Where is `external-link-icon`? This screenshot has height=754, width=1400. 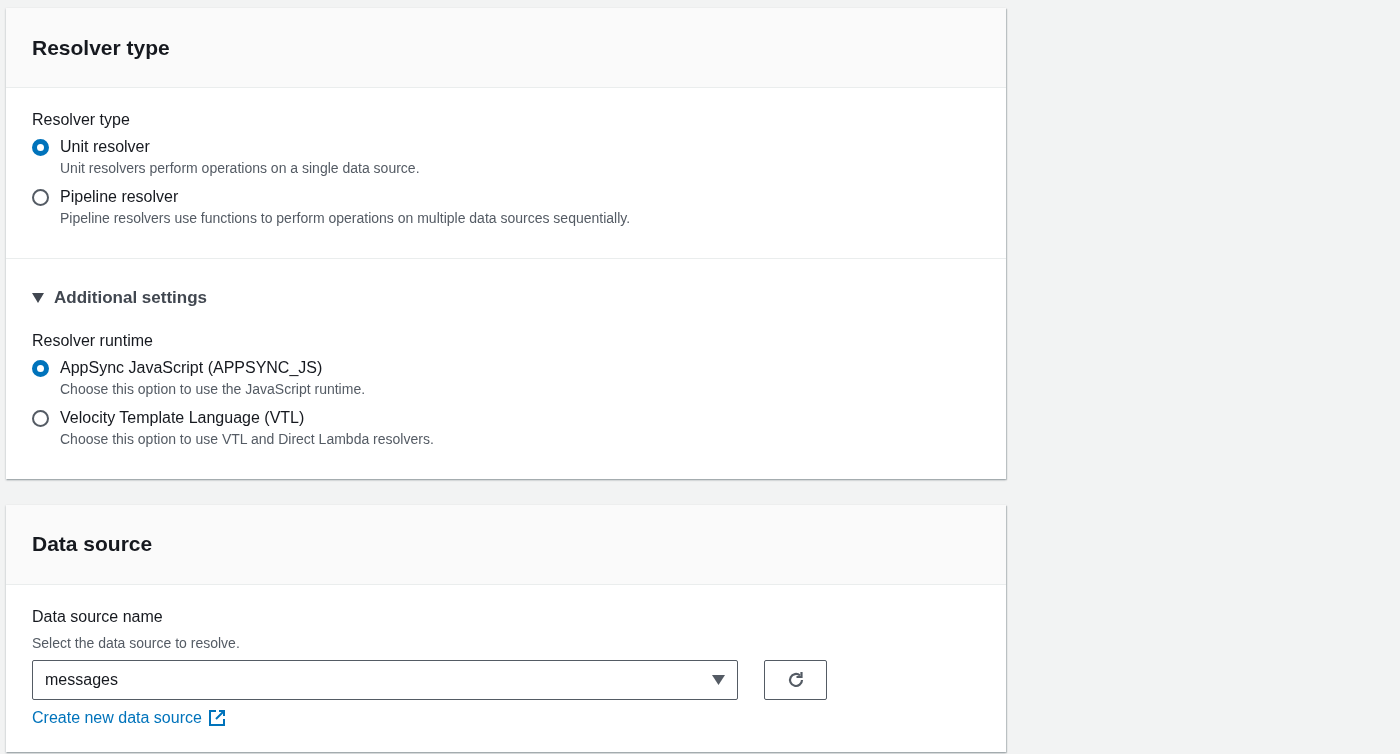
external-link-icon is located at coordinates (216, 717).